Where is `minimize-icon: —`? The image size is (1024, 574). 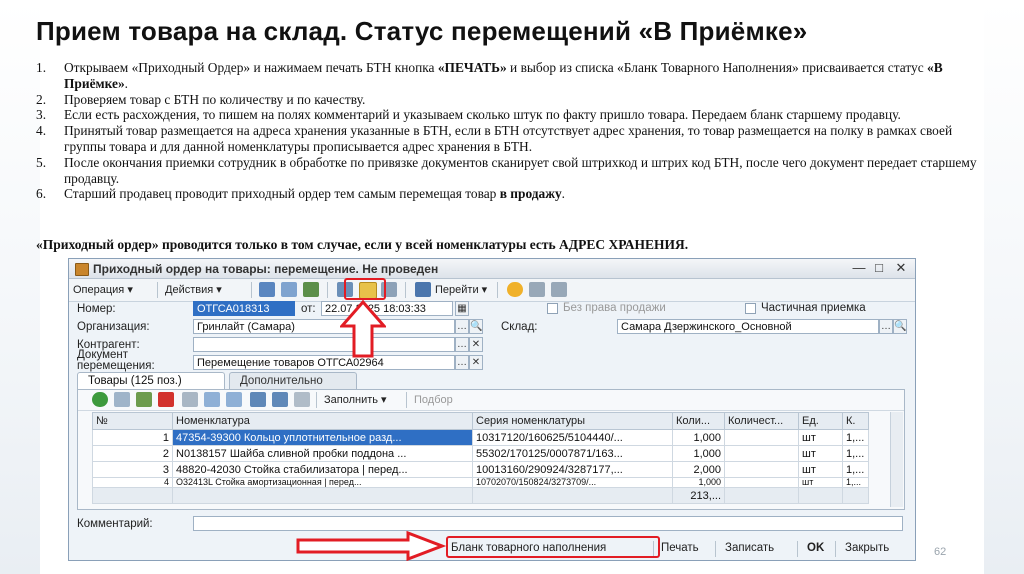 minimize-icon: — is located at coordinates (859, 268).